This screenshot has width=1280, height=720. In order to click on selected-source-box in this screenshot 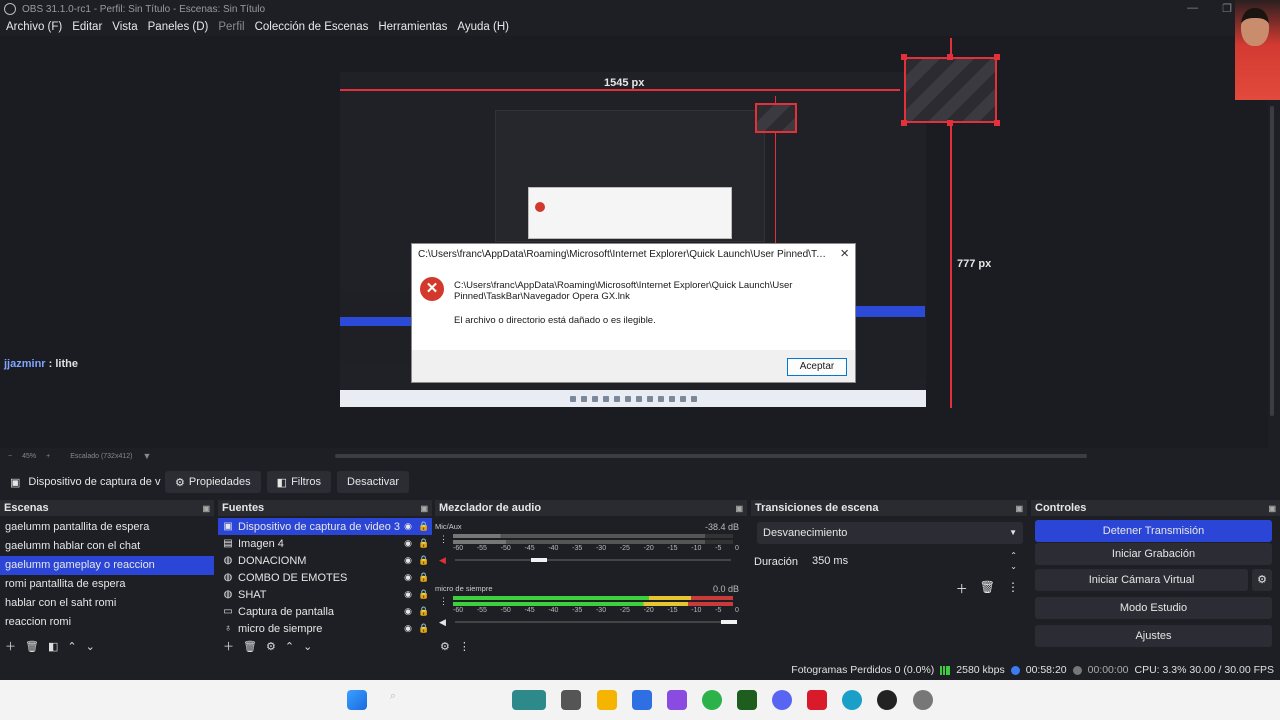, I will do `click(950, 90)`.